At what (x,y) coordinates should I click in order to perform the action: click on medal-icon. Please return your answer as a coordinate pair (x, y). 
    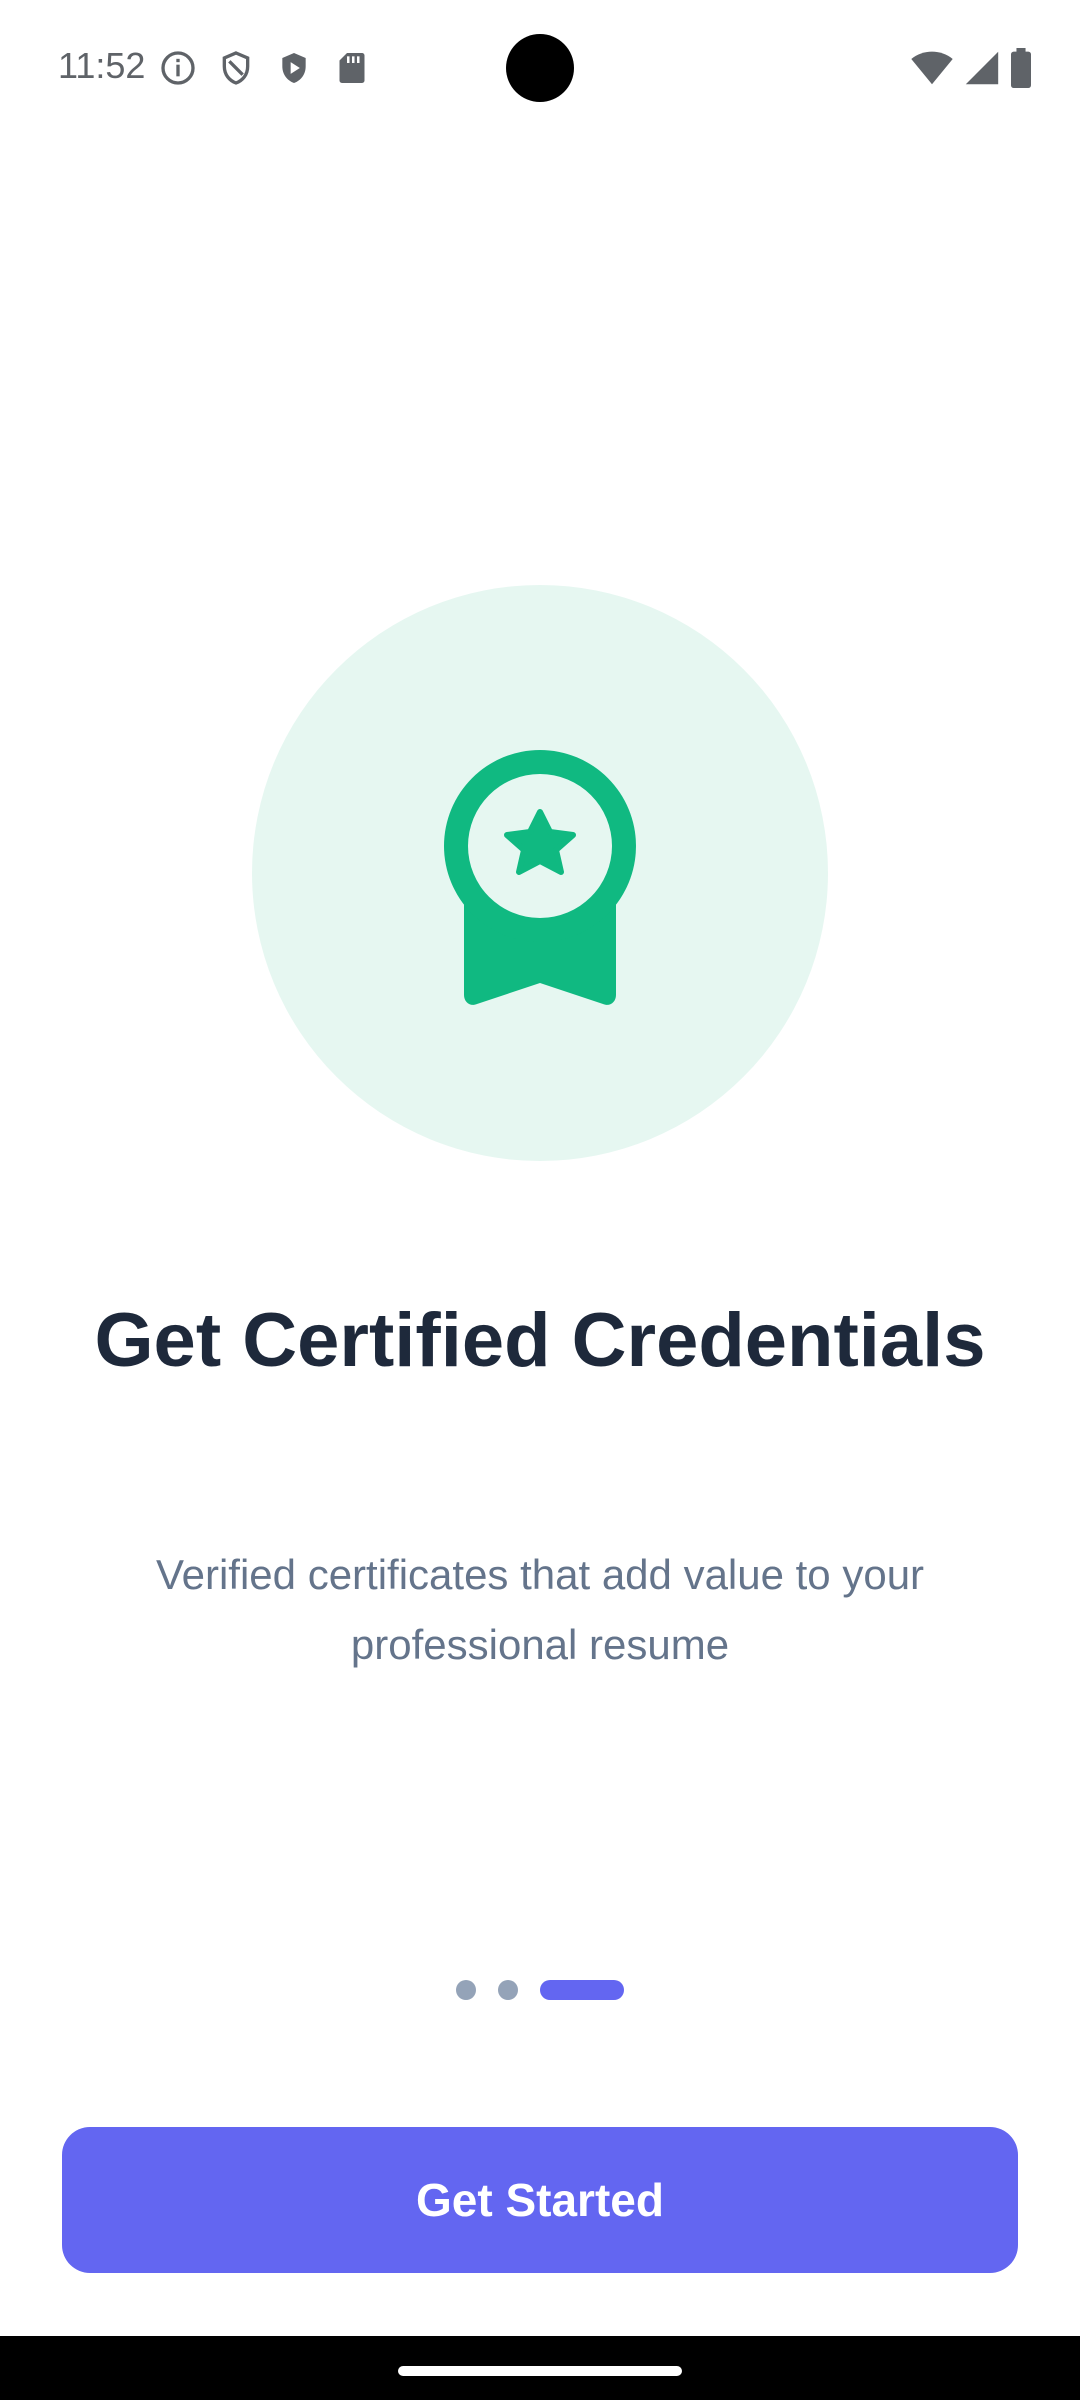
    Looking at the image, I should click on (540, 877).